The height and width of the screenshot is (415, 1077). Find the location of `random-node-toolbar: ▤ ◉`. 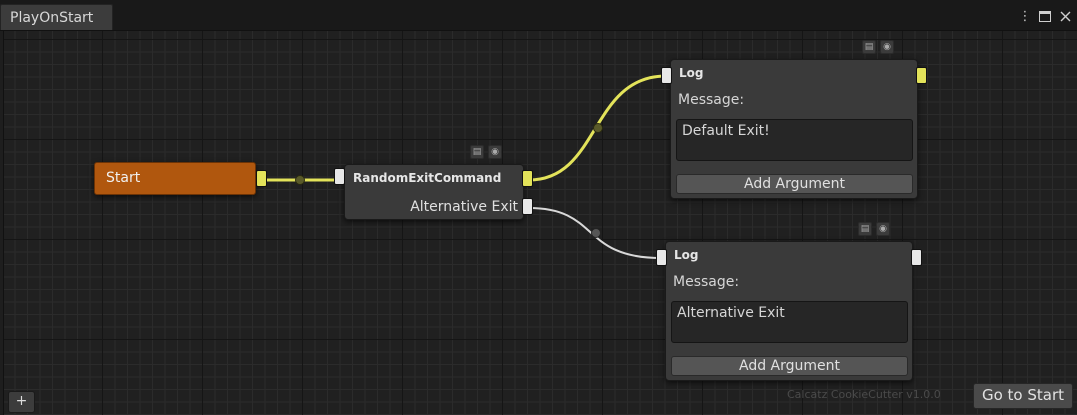

random-node-toolbar: ▤ ◉ is located at coordinates (486, 152).